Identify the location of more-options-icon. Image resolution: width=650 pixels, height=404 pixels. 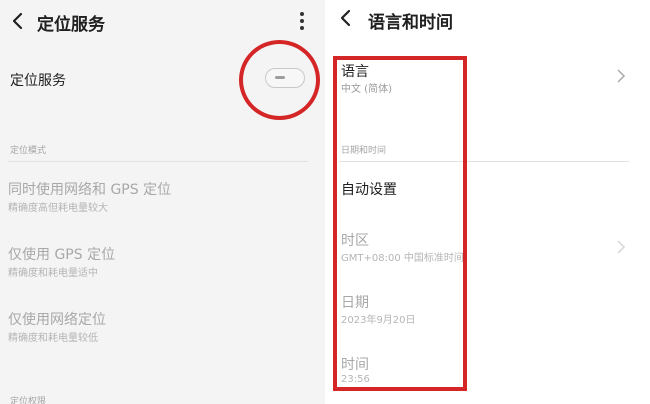
(302, 22).